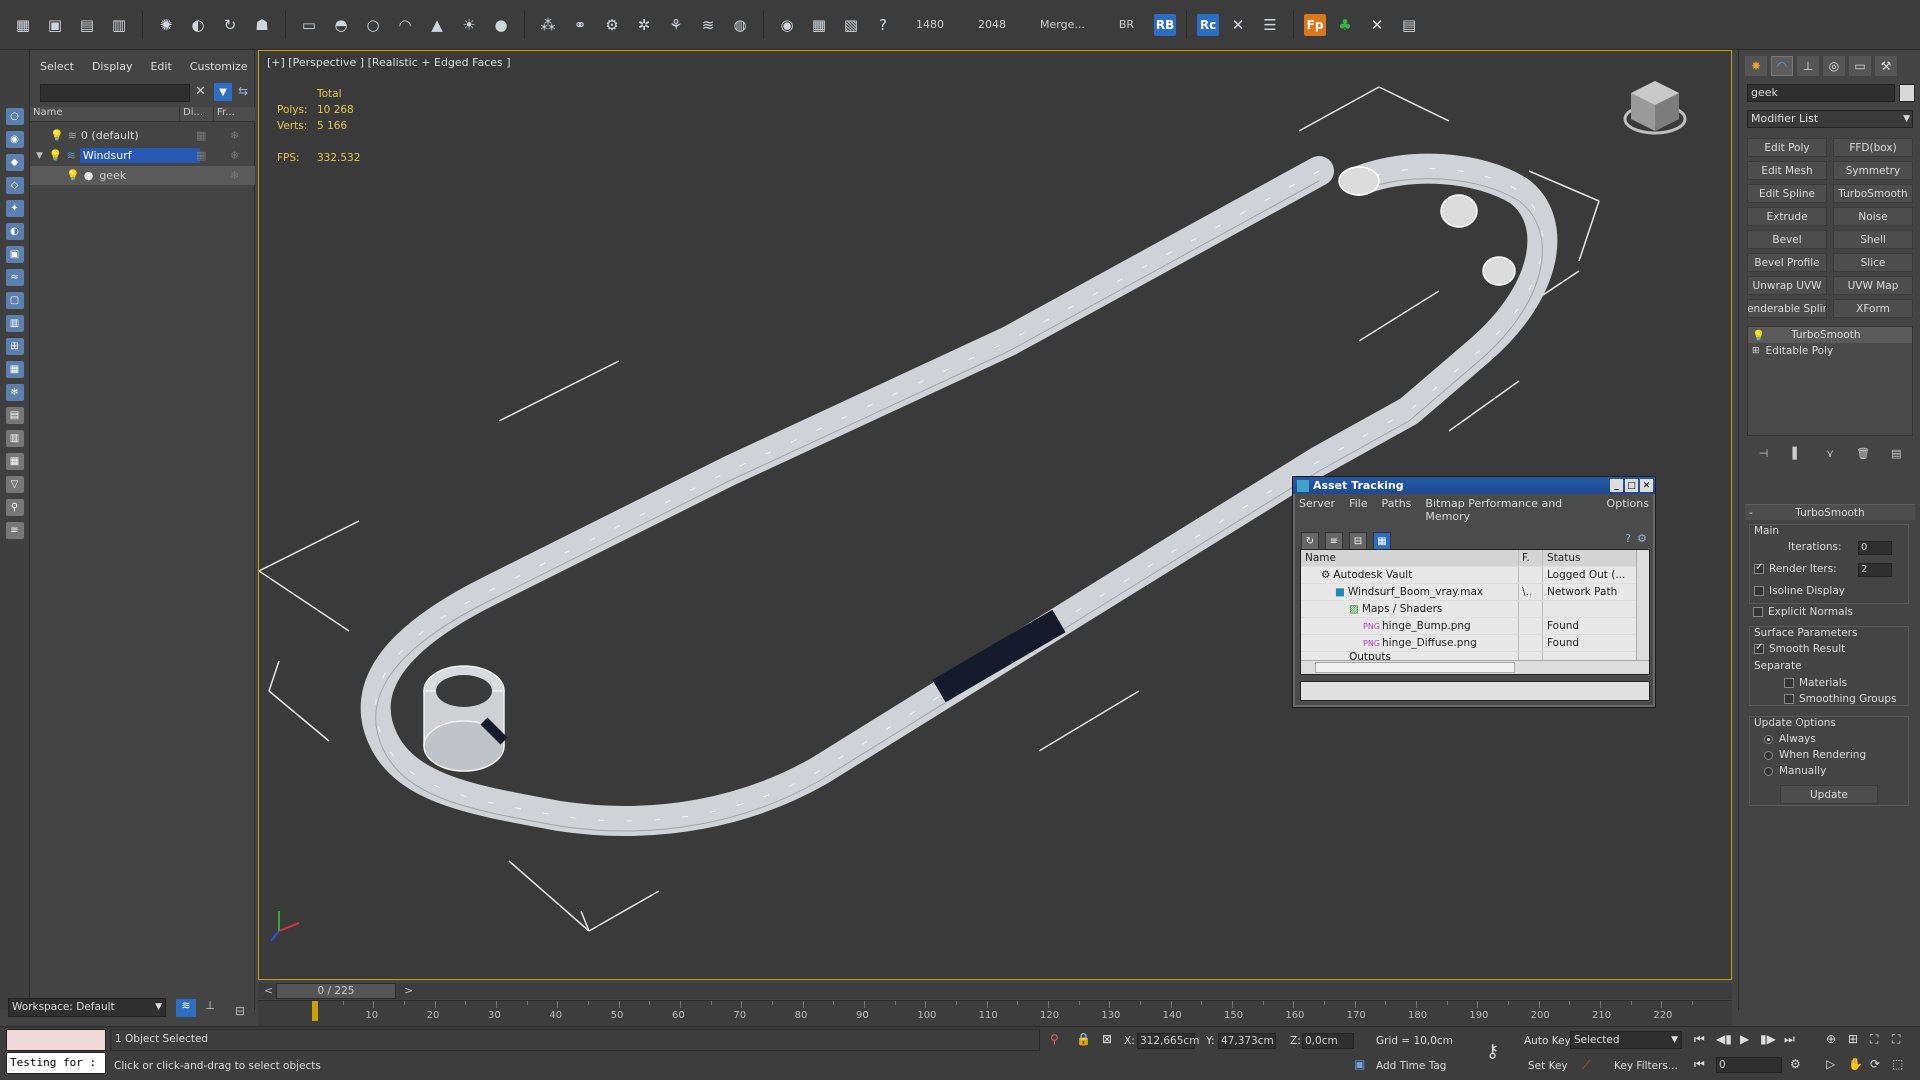  I want to click on menu-display: Display, so click(112, 69).